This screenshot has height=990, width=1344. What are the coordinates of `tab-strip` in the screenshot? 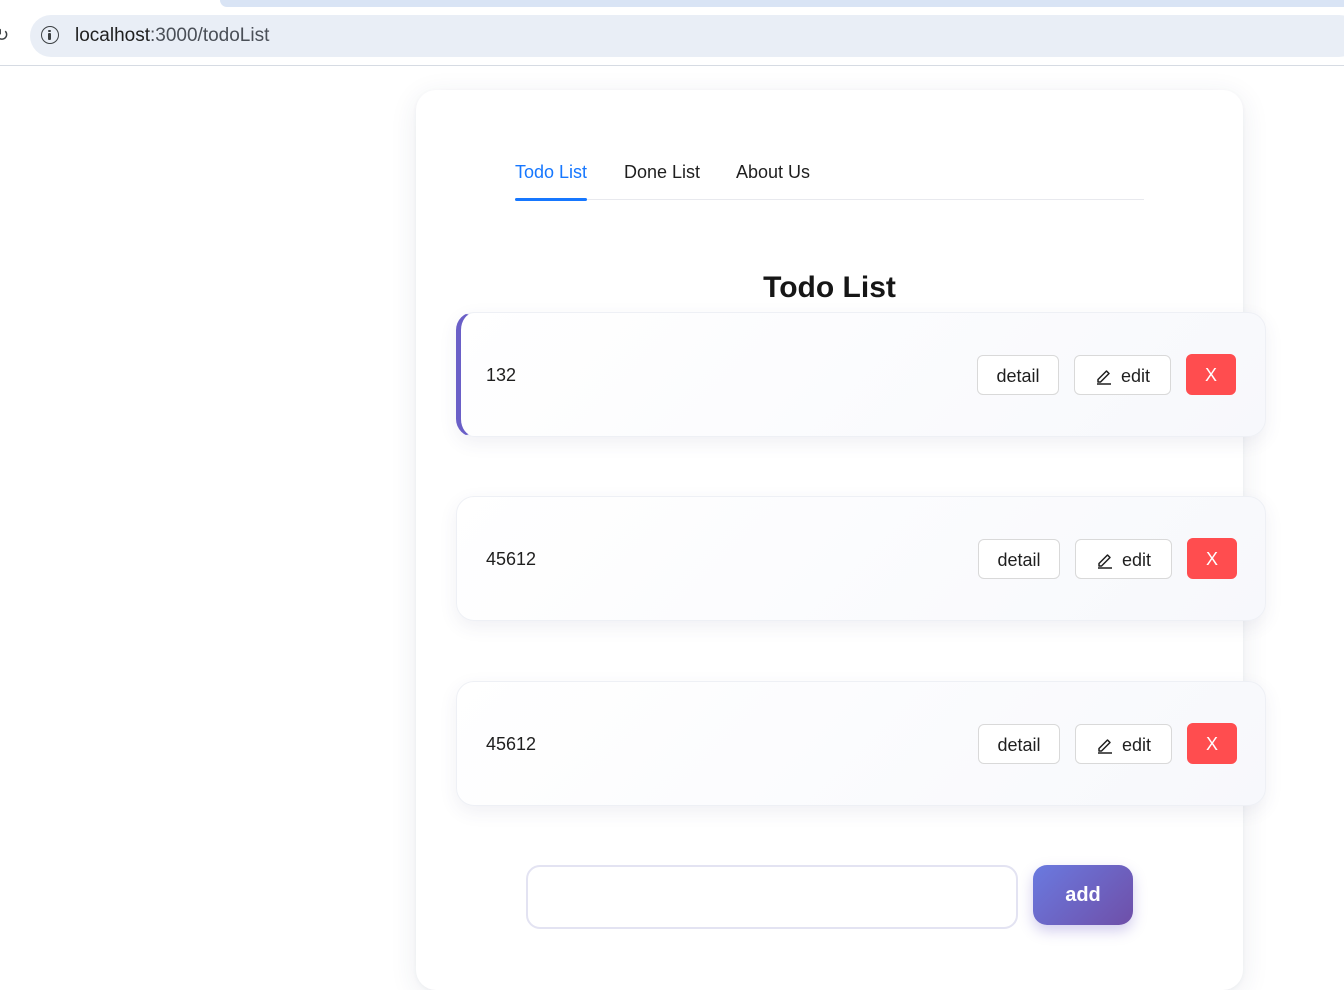 It's located at (782, 3).